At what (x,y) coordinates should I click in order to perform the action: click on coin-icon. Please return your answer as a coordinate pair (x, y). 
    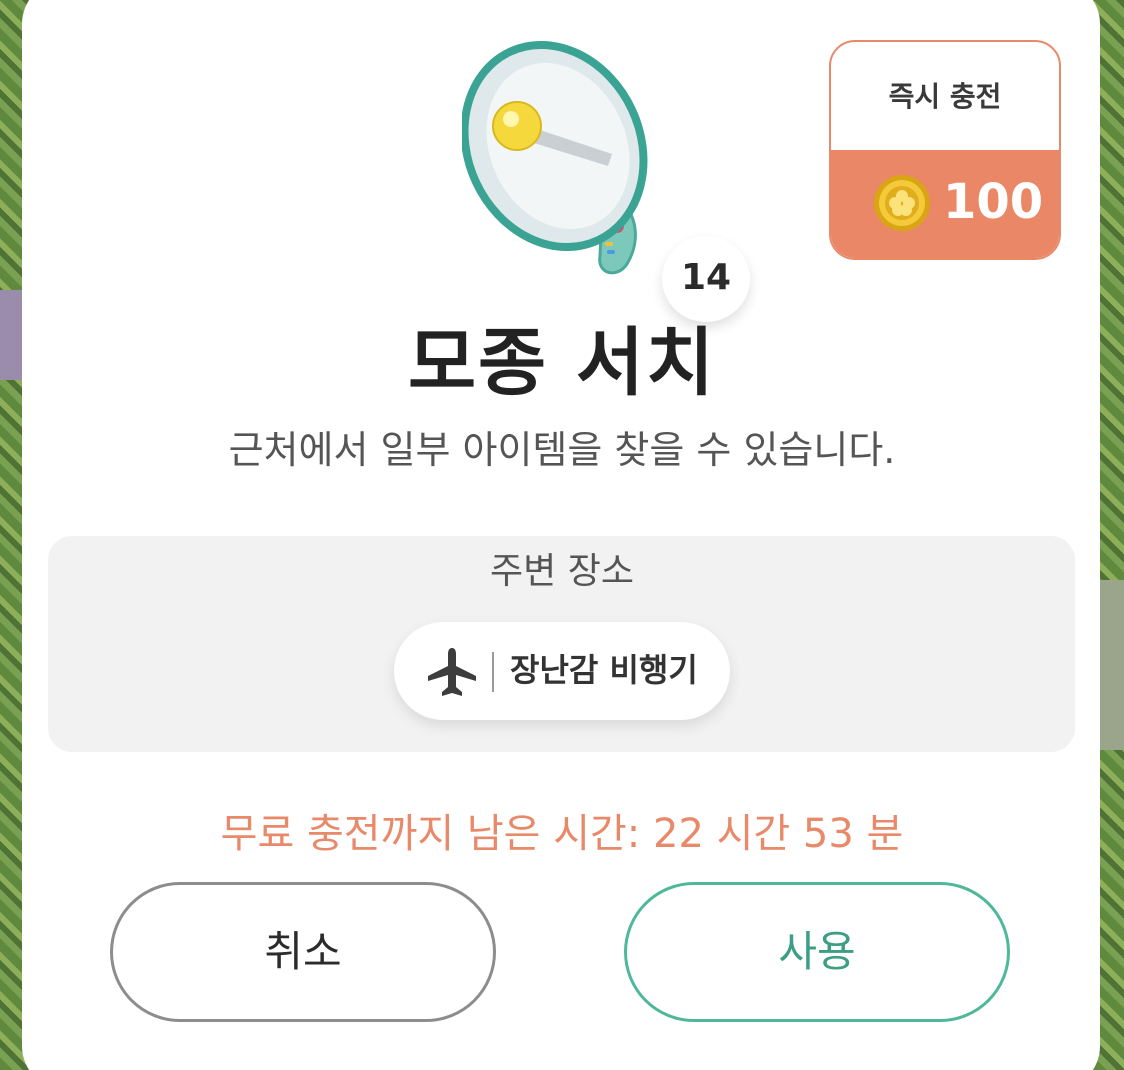
    Looking at the image, I should click on (902, 203).